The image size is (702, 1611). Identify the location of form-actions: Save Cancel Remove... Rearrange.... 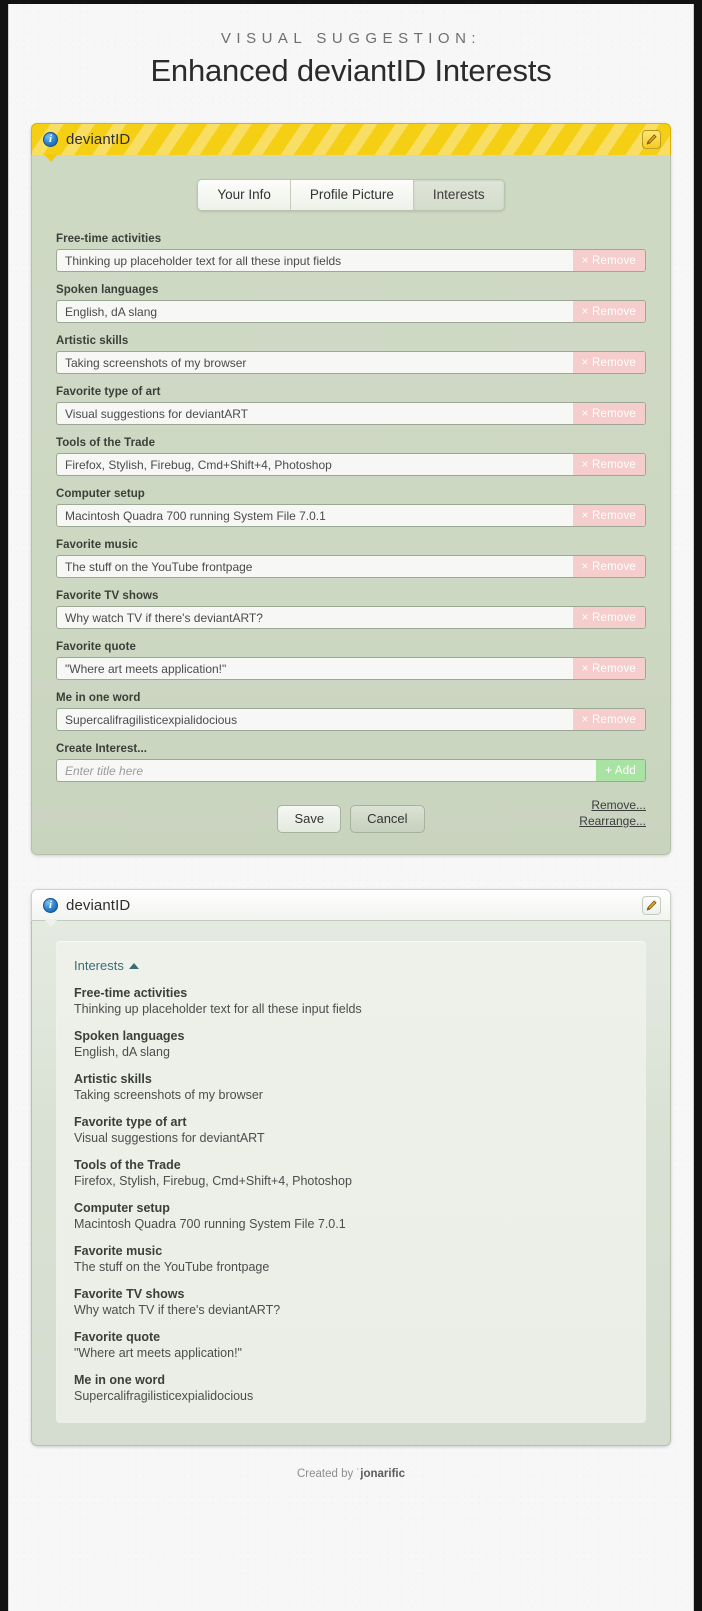
(351, 817).